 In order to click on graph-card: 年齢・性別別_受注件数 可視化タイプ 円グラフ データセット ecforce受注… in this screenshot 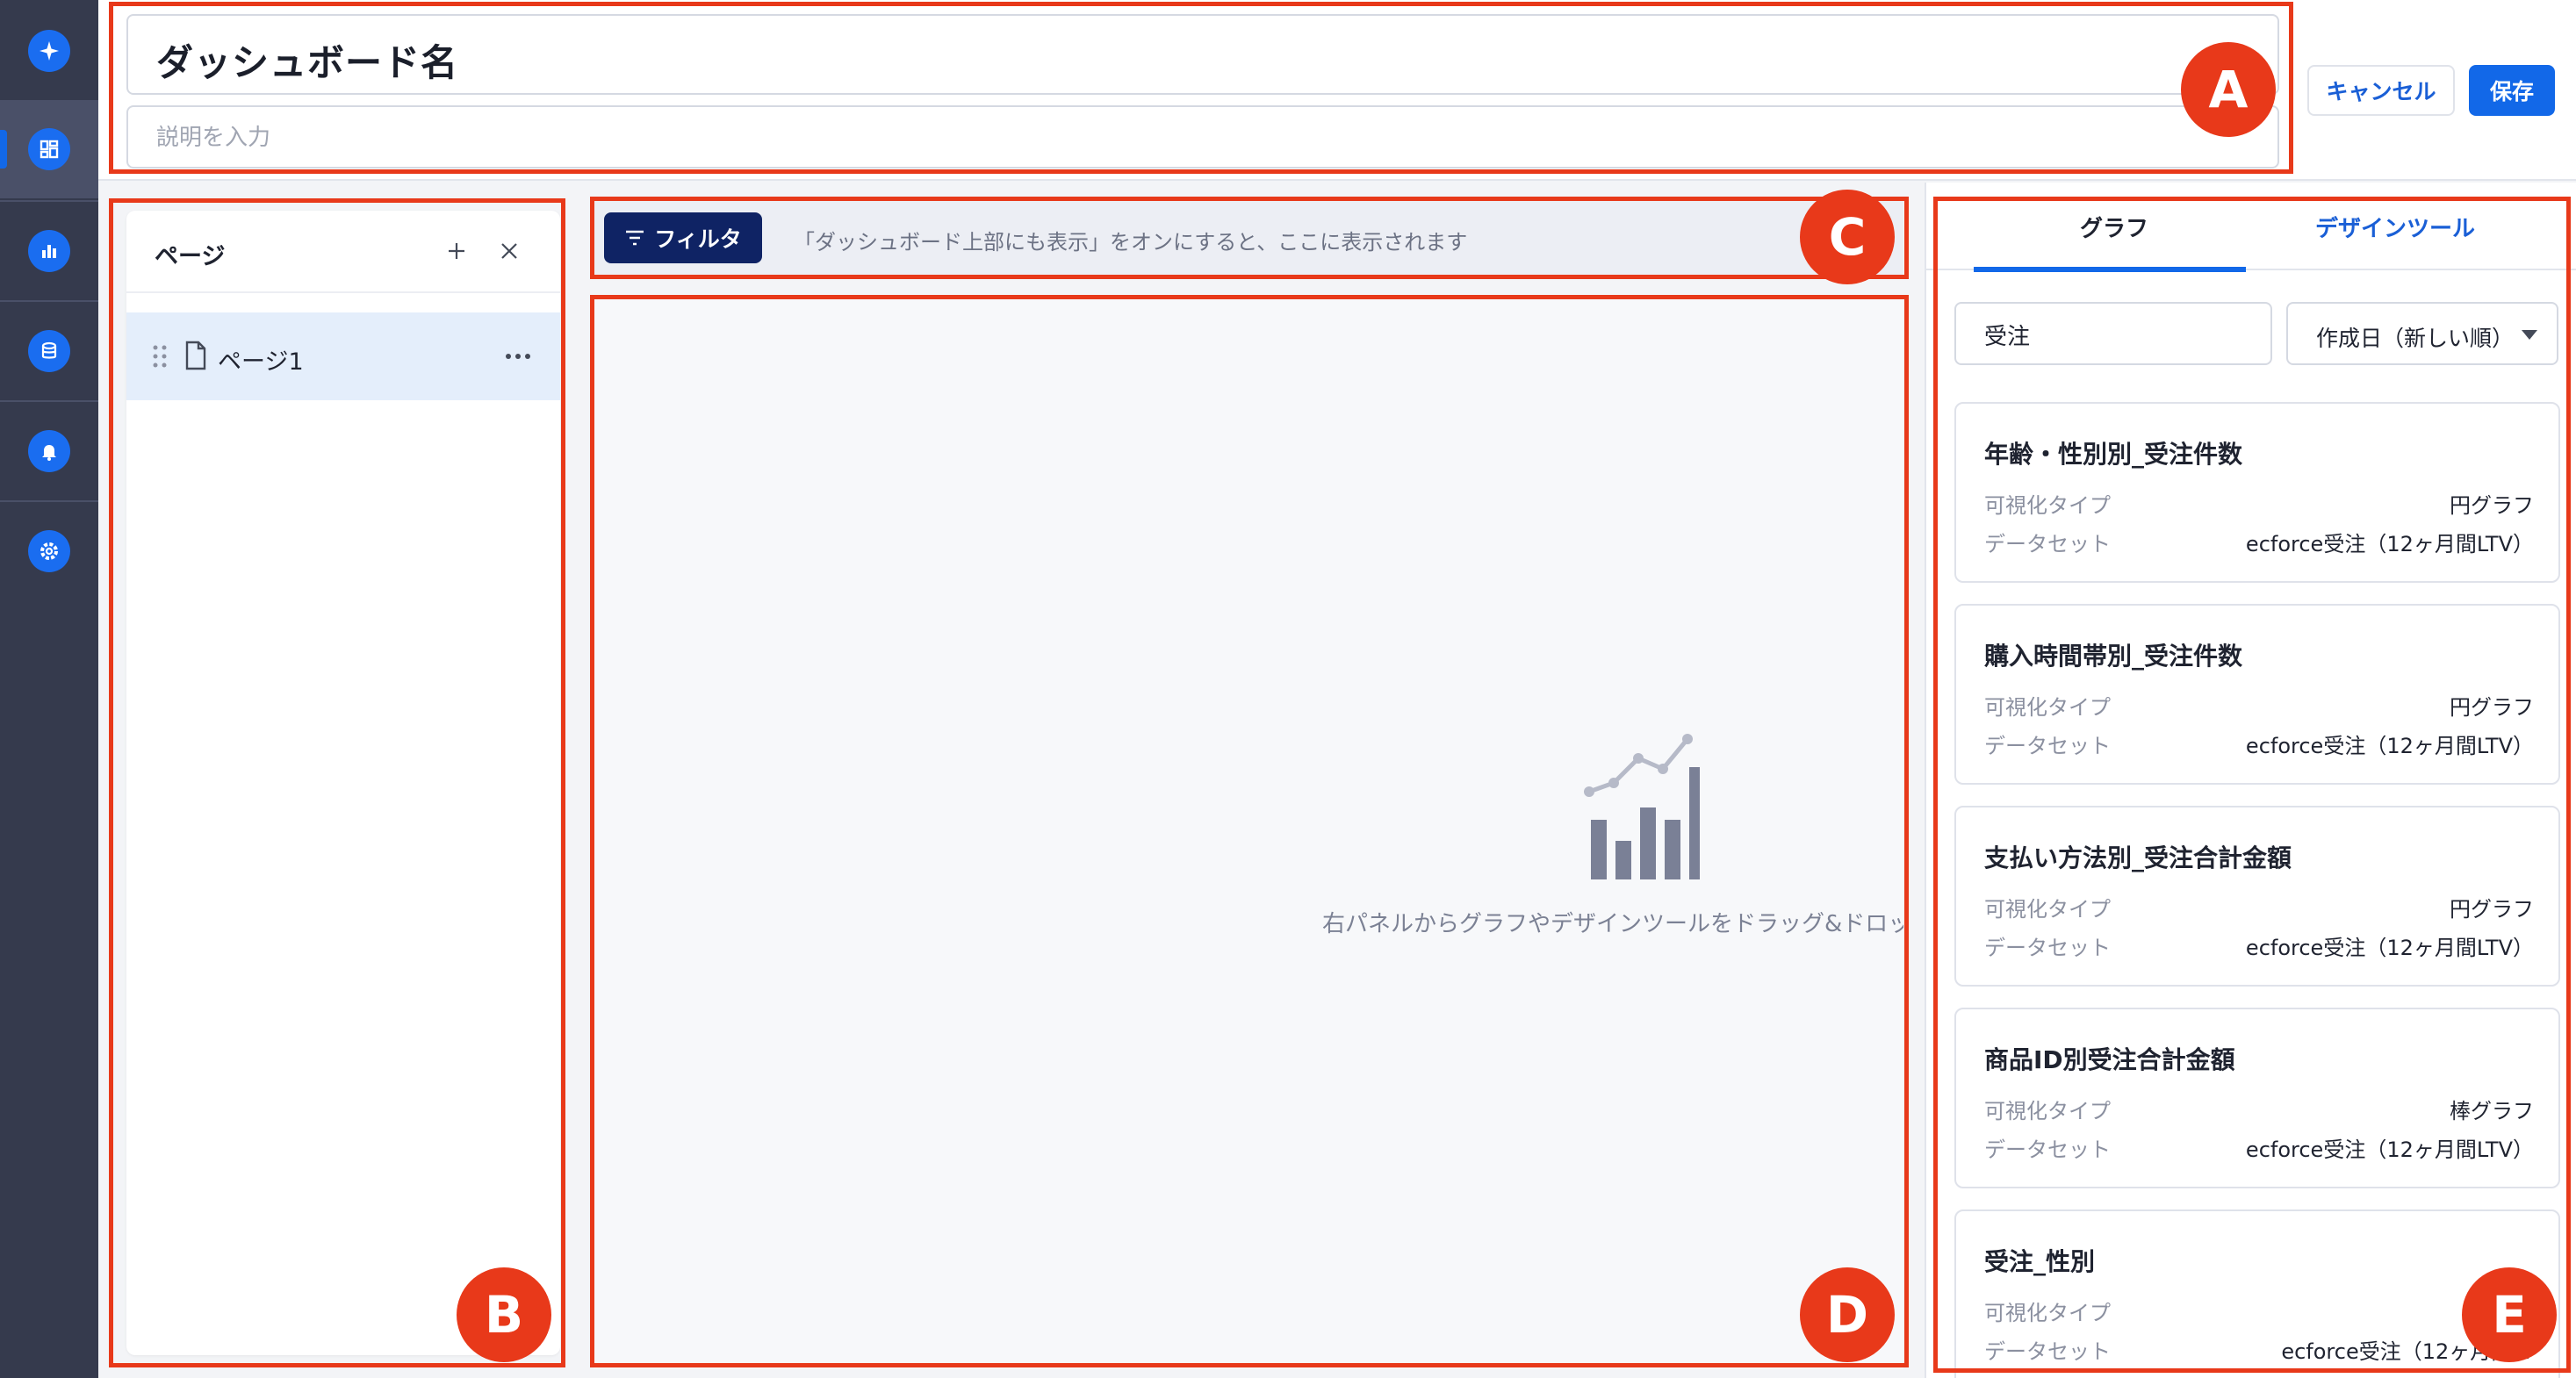, I will do `click(2257, 492)`.